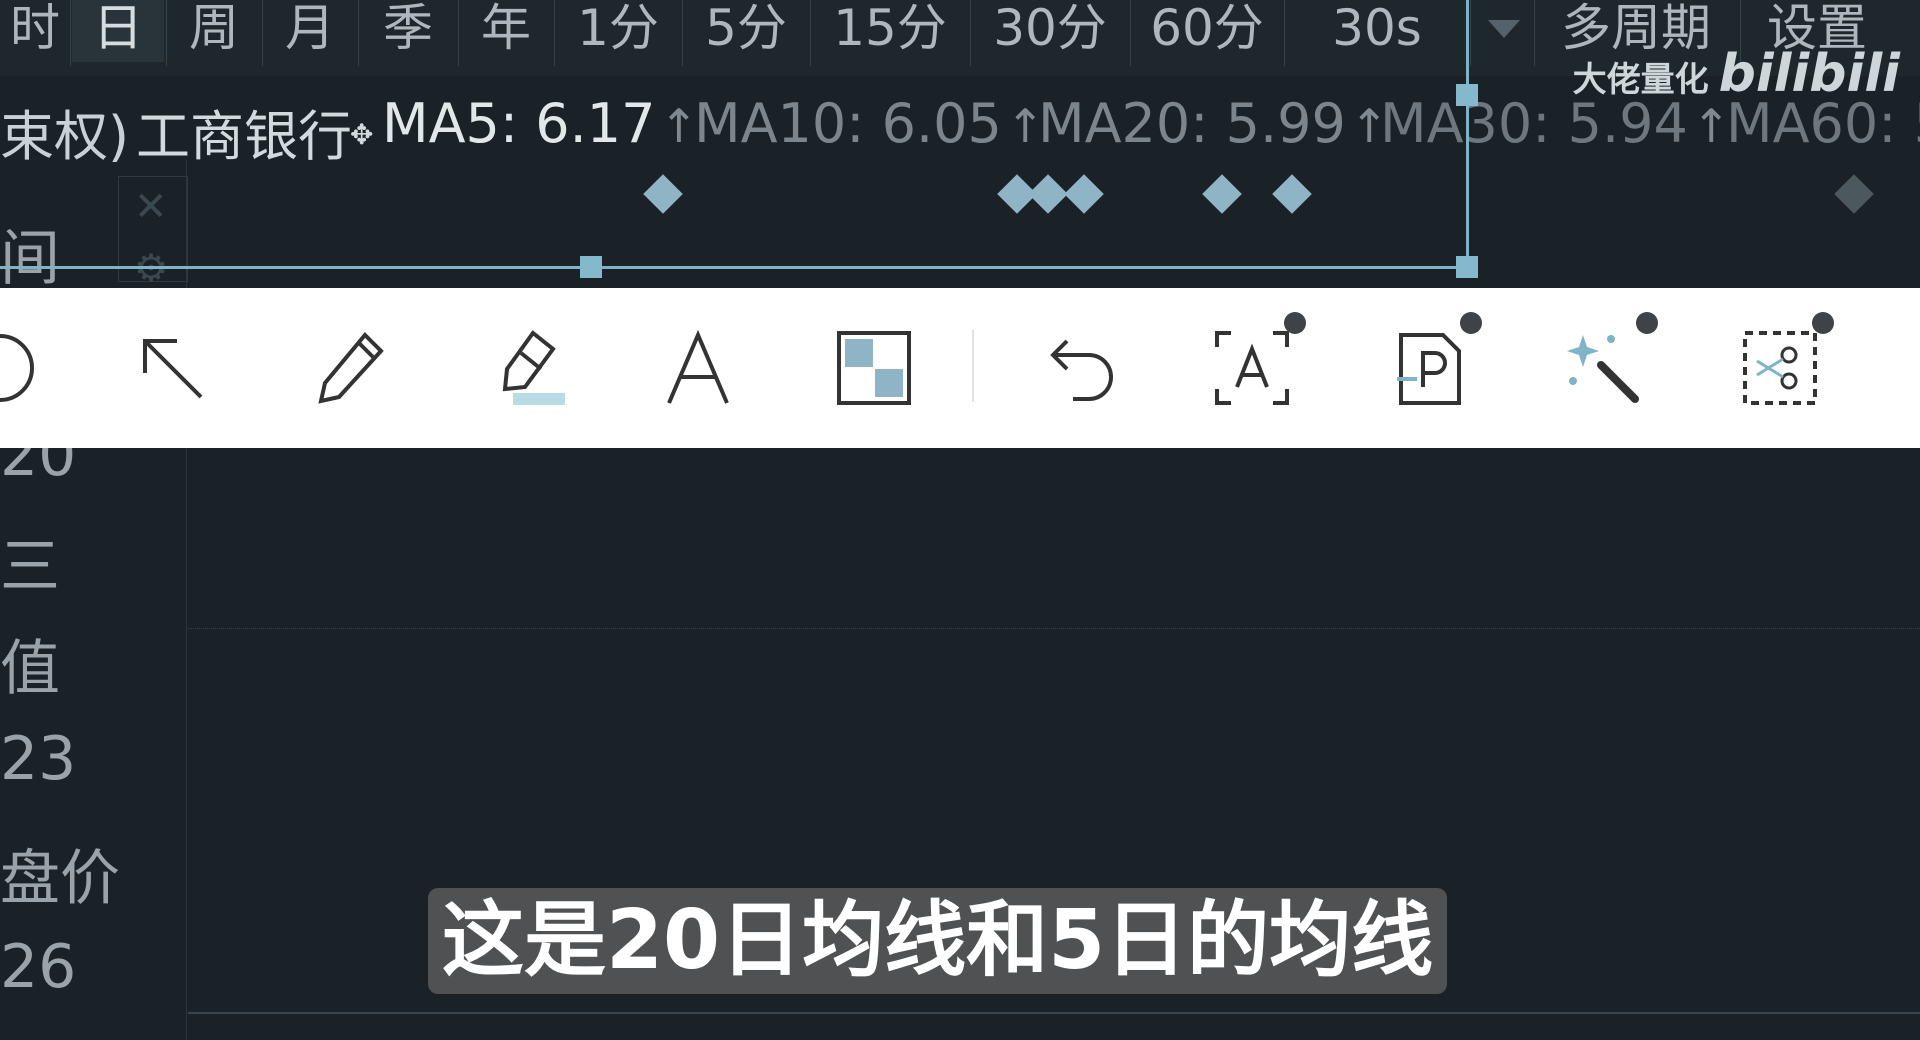  I want to click on adjust-mode-label: 束权), so click(65, 136).